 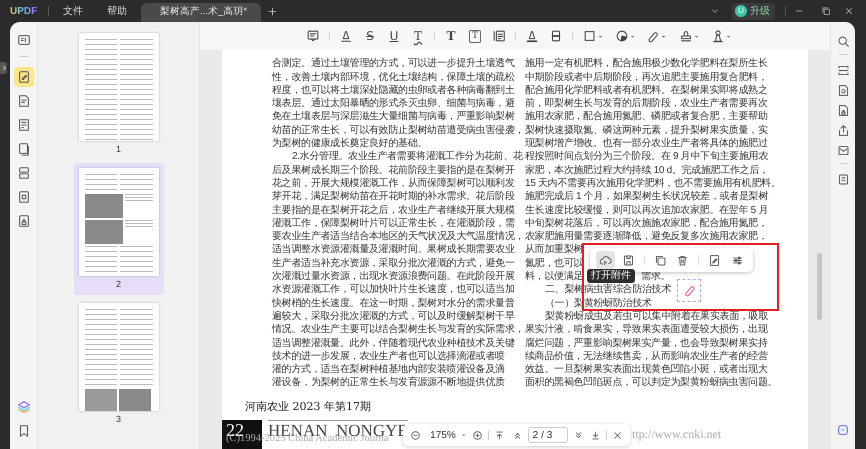 What do you see at coordinates (393, 91) in the screenshot?
I see `text-line: 程度，也可以将土壤深处隐藏的虫卵或者各种病毒翻到土` at bounding box center [393, 91].